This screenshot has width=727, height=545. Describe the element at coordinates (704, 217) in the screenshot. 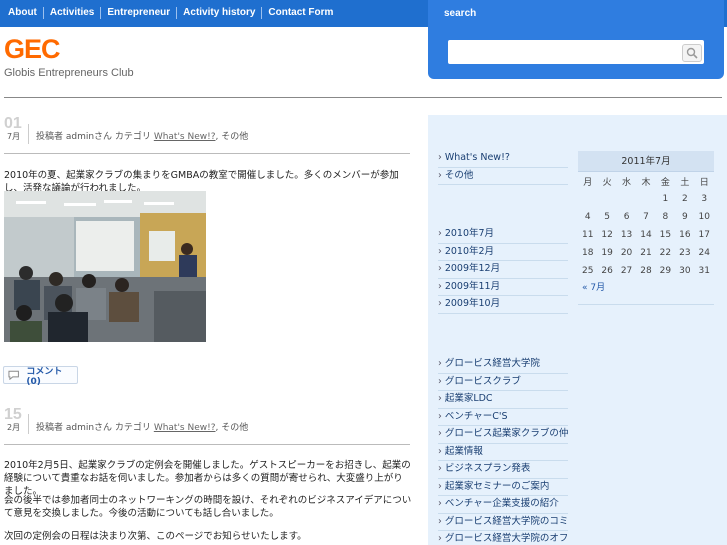

I see `calendar-day: 10` at that location.